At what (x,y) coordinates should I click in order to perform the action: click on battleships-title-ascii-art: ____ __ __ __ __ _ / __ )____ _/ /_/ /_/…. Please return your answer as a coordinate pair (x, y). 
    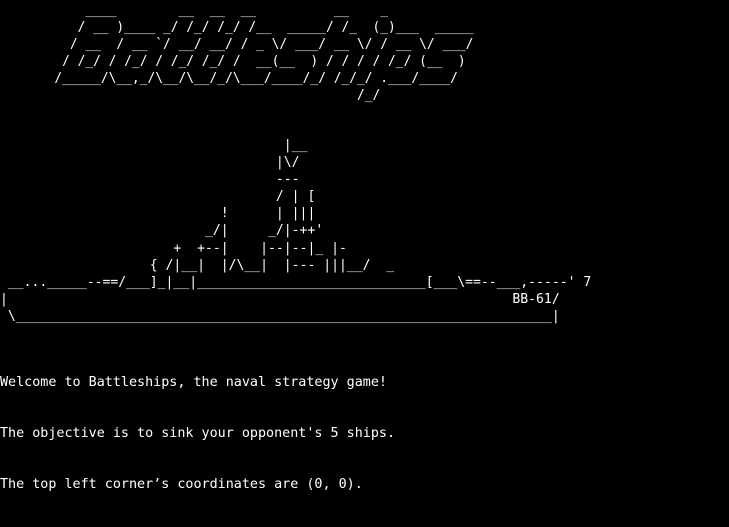
    Looking at the image, I should click on (264, 53).